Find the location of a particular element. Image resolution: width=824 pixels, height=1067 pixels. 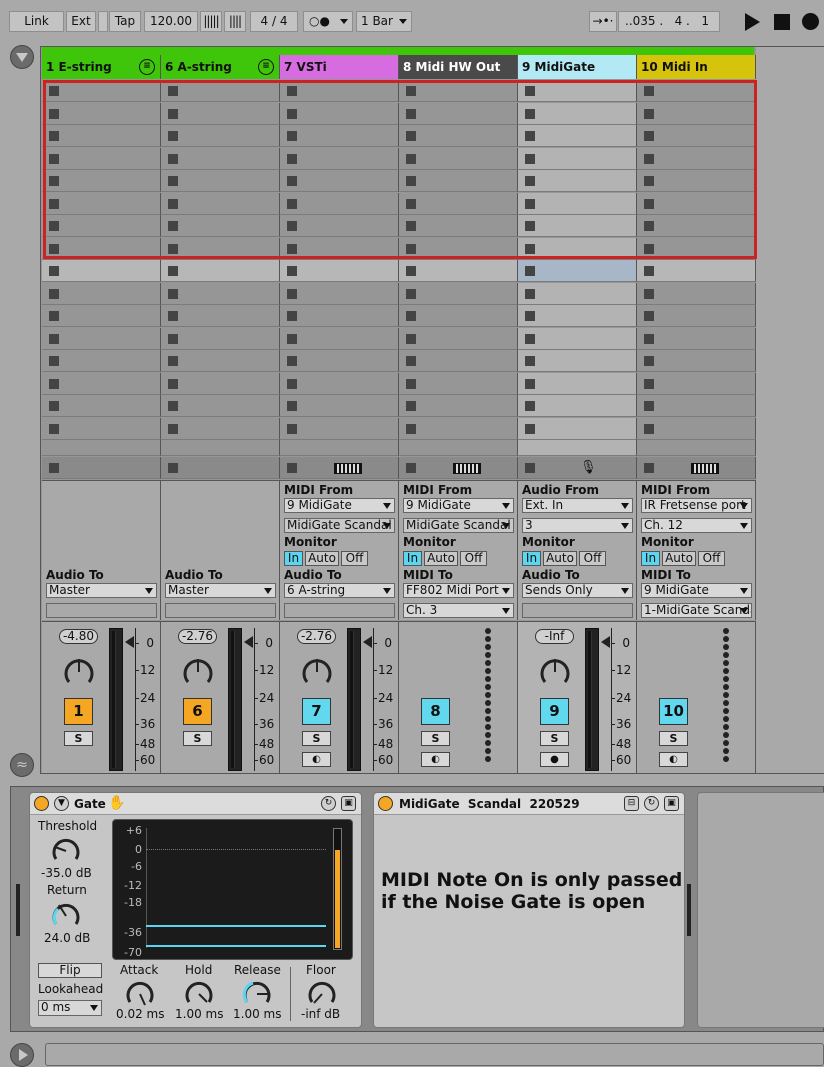

track-activator-button: 9 is located at coordinates (554, 711).